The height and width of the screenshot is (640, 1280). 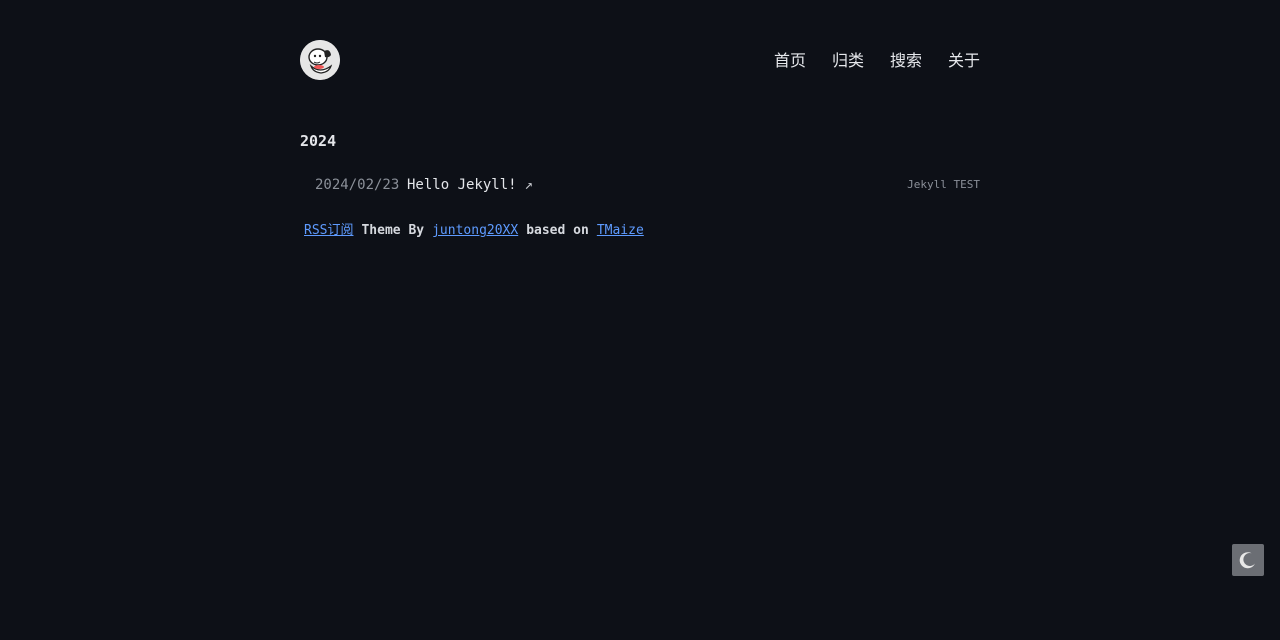 What do you see at coordinates (647, 185) in the screenshot?
I see `post-list-item: 2024/02/23 Hello Jekyll! ↗ Jekyll TEST` at bounding box center [647, 185].